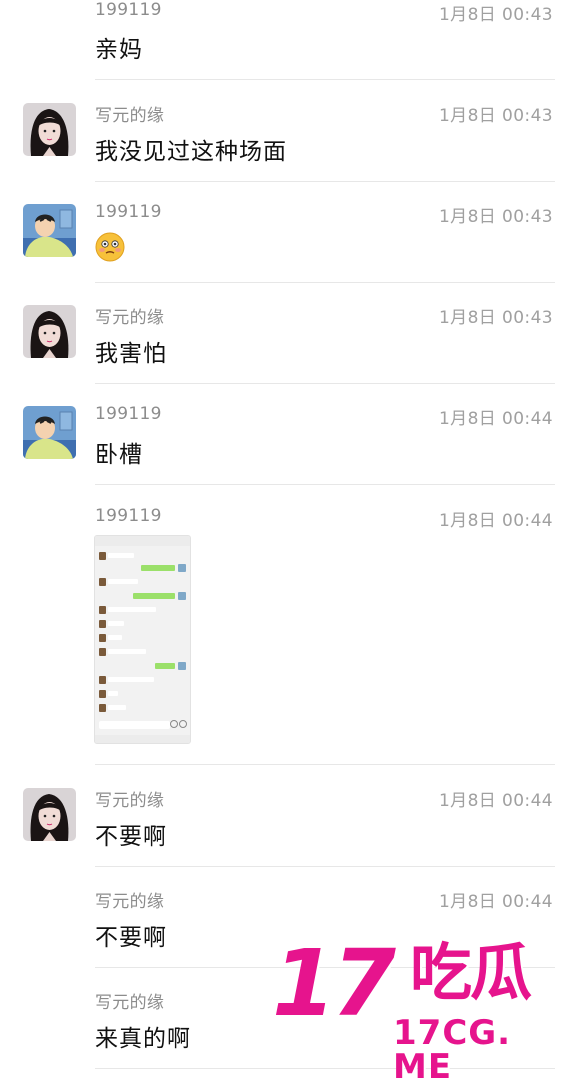 The image size is (577, 1087). I want to click on message-text: 亲妈, so click(119, 47).